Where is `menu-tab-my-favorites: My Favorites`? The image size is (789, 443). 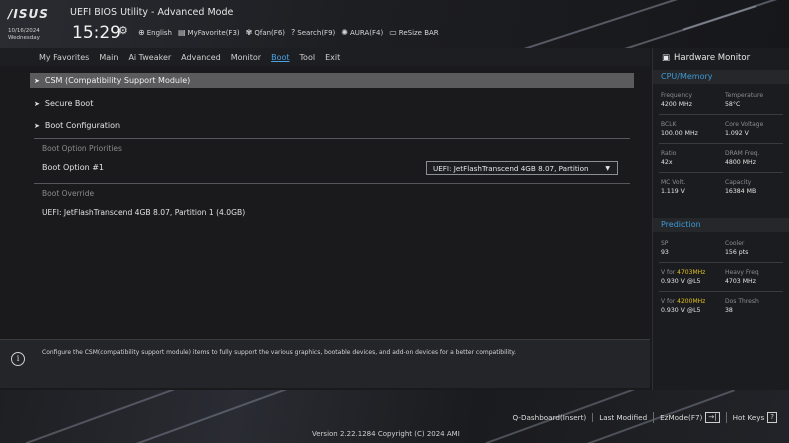
menu-tab-my-favorites: My Favorites is located at coordinates (64, 57).